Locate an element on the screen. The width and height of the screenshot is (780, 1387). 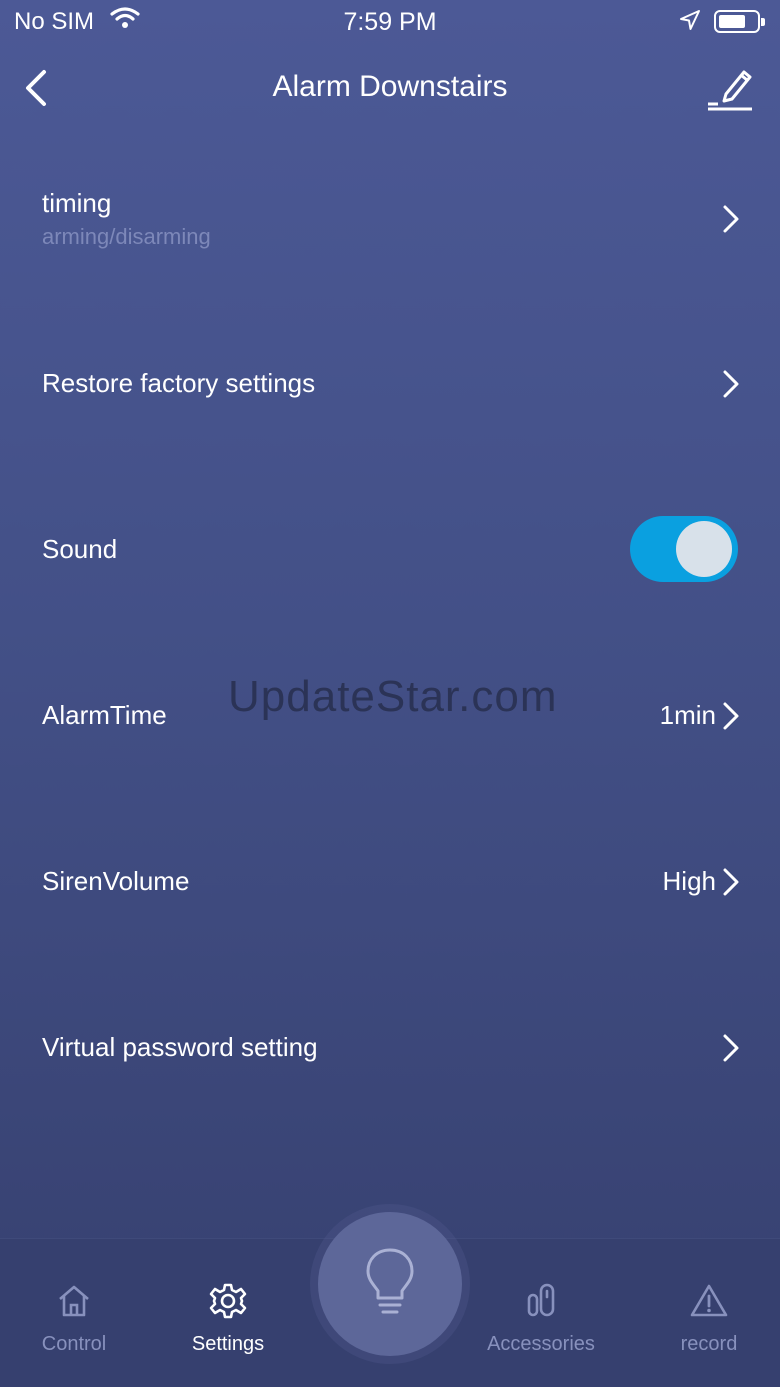
virtual-password-label: Virtual password setting is located at coordinates (180, 1047).